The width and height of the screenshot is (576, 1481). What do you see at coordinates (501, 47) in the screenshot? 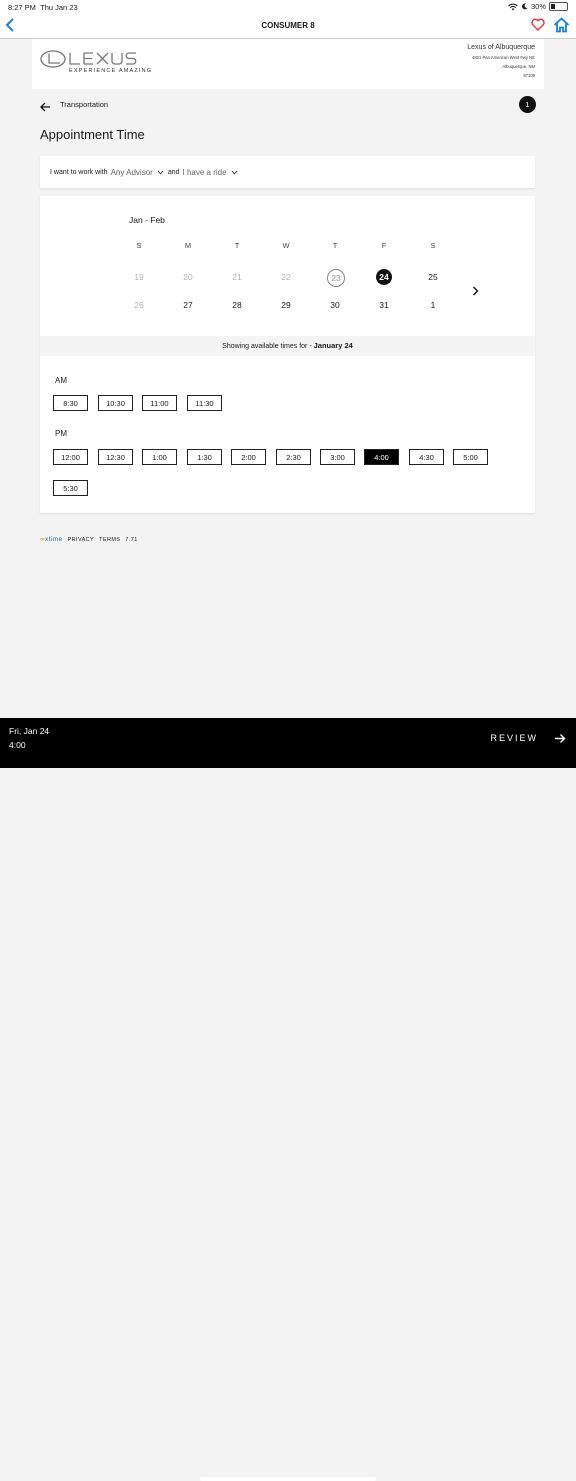
I see `dealer-name: Lexus of Albuquerque` at bounding box center [501, 47].